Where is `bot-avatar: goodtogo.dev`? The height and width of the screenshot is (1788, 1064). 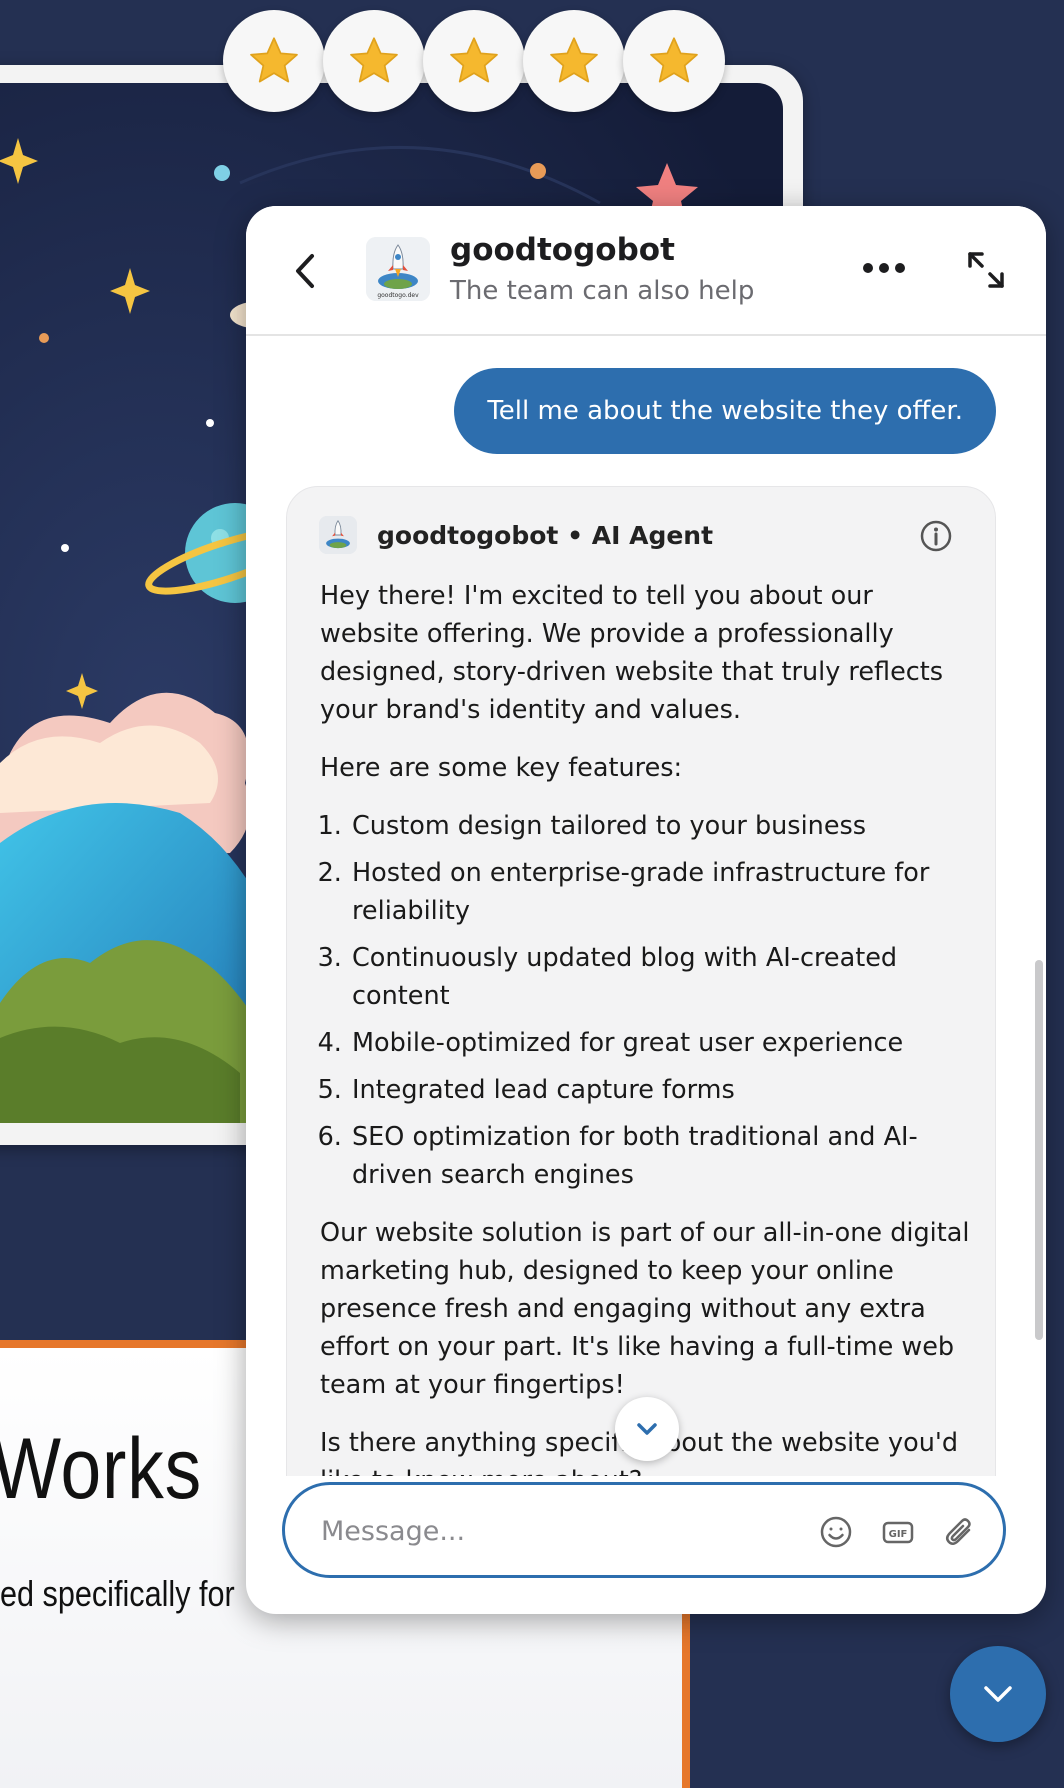 bot-avatar: goodtogo.dev is located at coordinates (398, 269).